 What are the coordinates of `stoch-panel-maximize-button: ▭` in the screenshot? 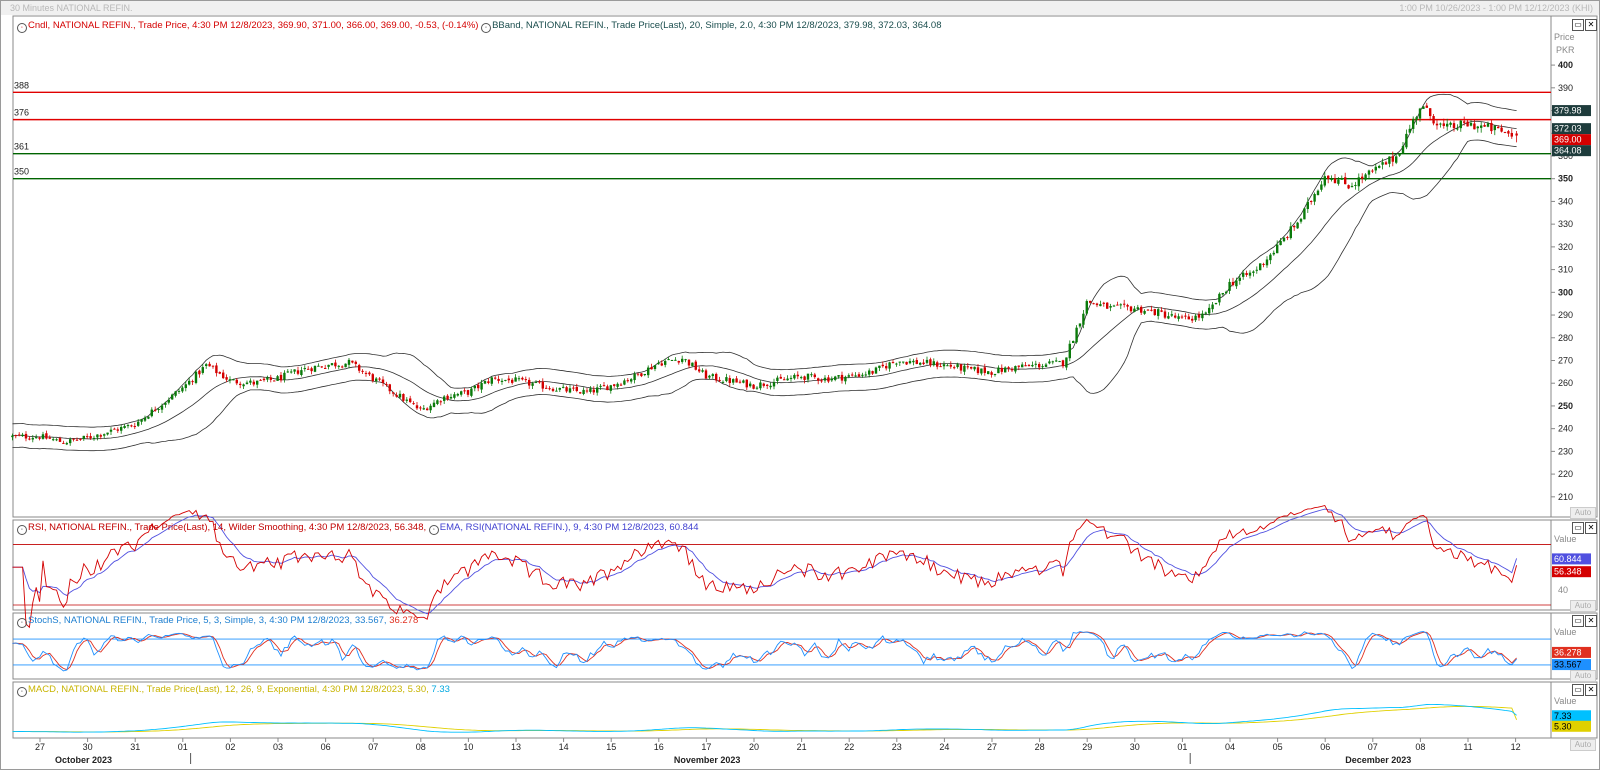 It's located at (1578, 621).